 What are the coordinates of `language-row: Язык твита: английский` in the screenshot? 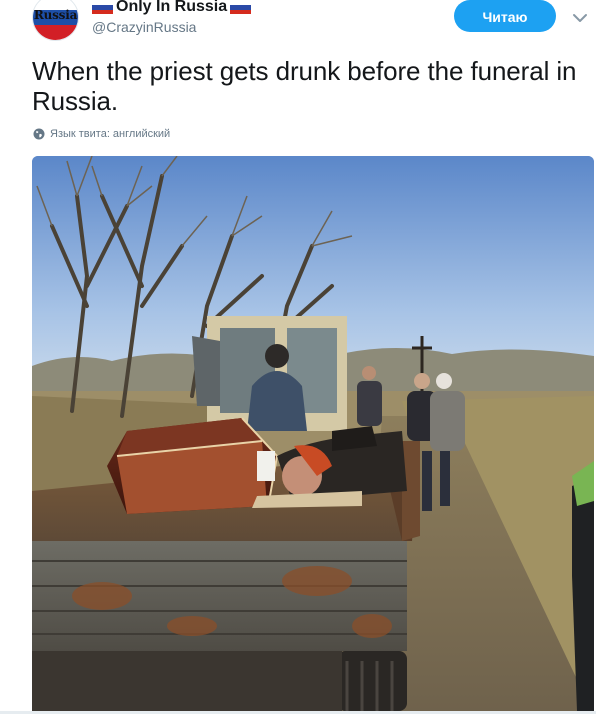 It's located at (101, 134).